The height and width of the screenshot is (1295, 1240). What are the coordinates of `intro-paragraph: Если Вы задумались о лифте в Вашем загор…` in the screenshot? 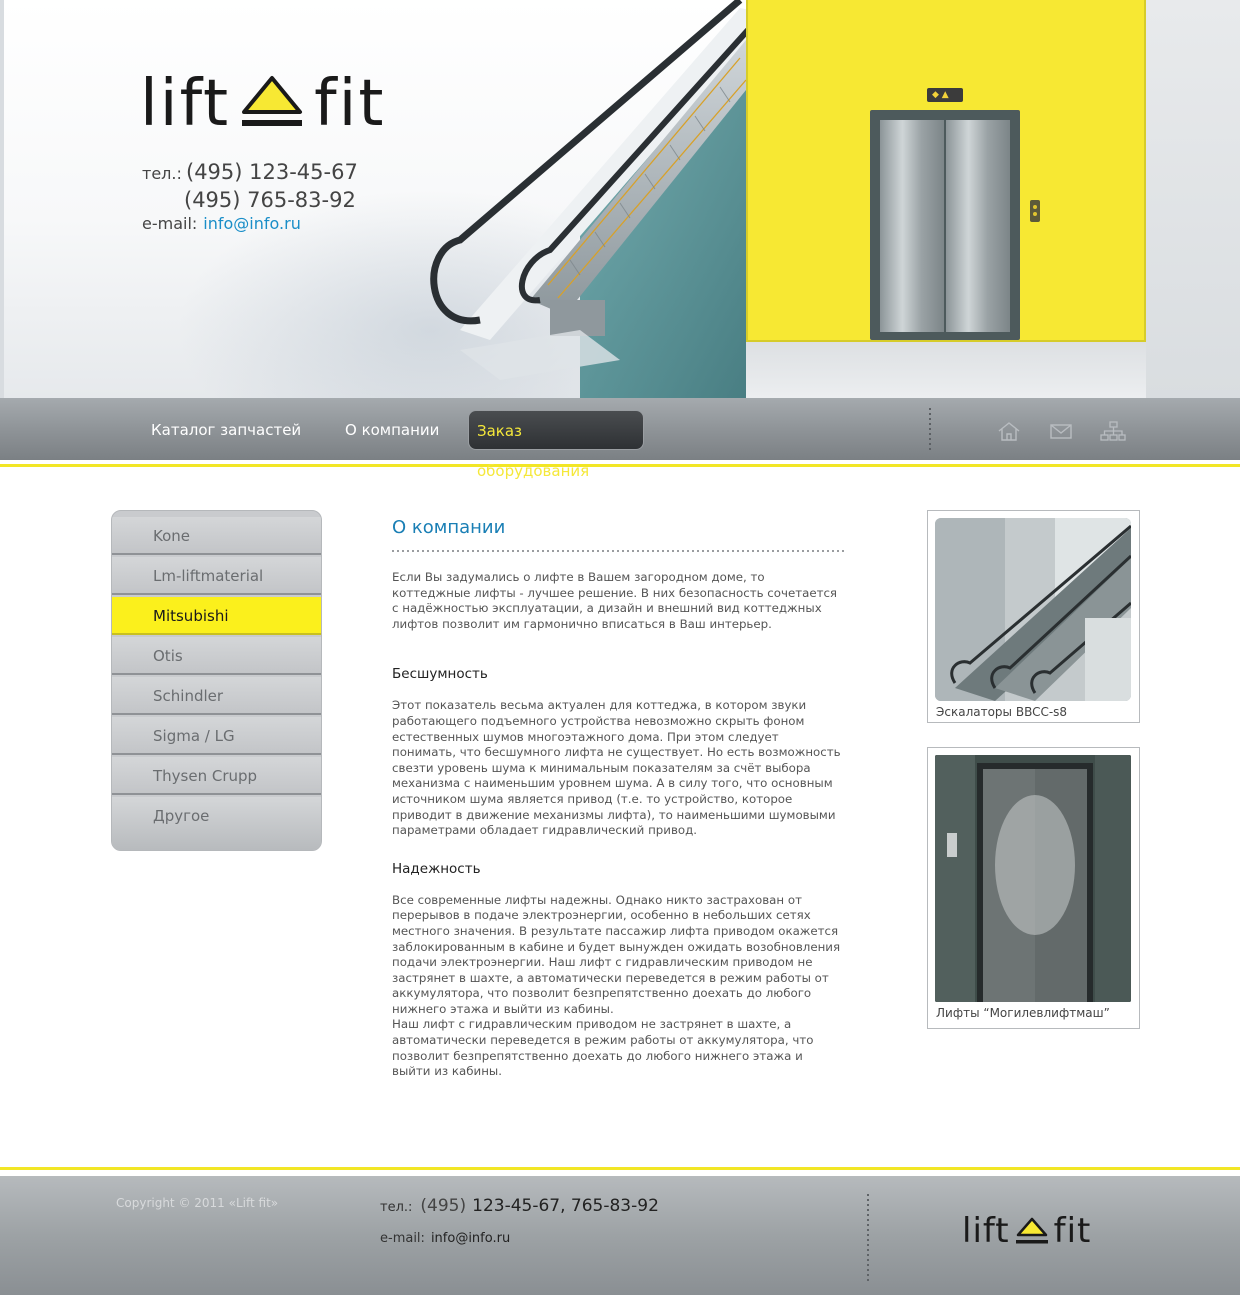 It's located at (615, 600).